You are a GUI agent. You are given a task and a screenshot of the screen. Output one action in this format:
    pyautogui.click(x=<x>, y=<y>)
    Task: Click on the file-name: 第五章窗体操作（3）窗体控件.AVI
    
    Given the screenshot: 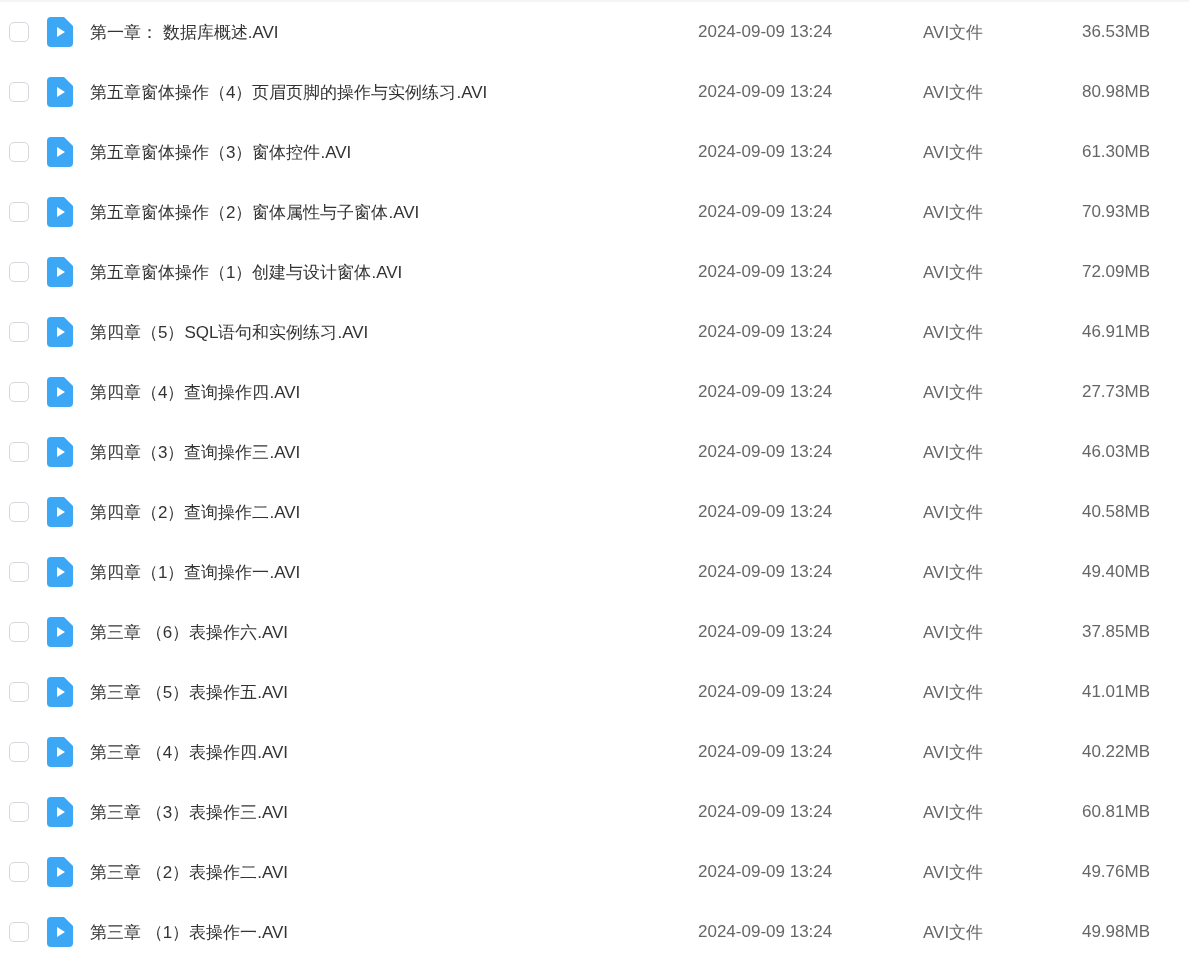 What is the action you would take?
    pyautogui.click(x=221, y=152)
    